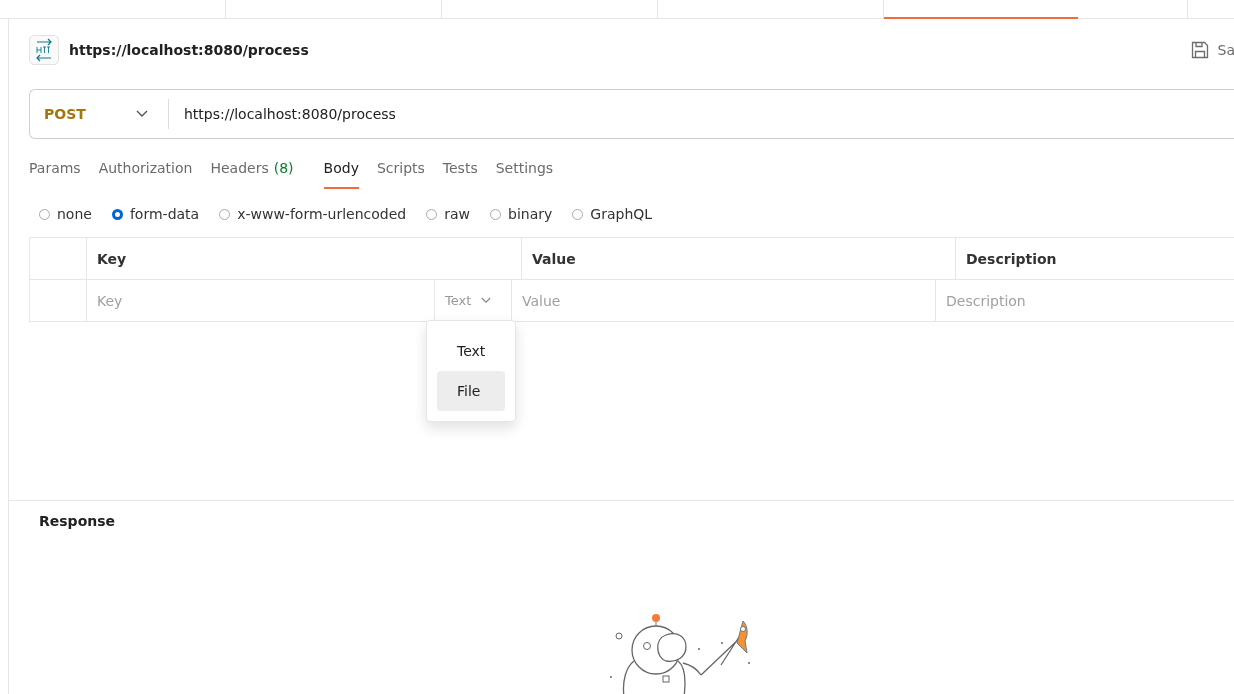 Image resolution: width=1234 pixels, height=694 pixels. What do you see at coordinates (739, 258) in the screenshot?
I see `column-header: Value` at bounding box center [739, 258].